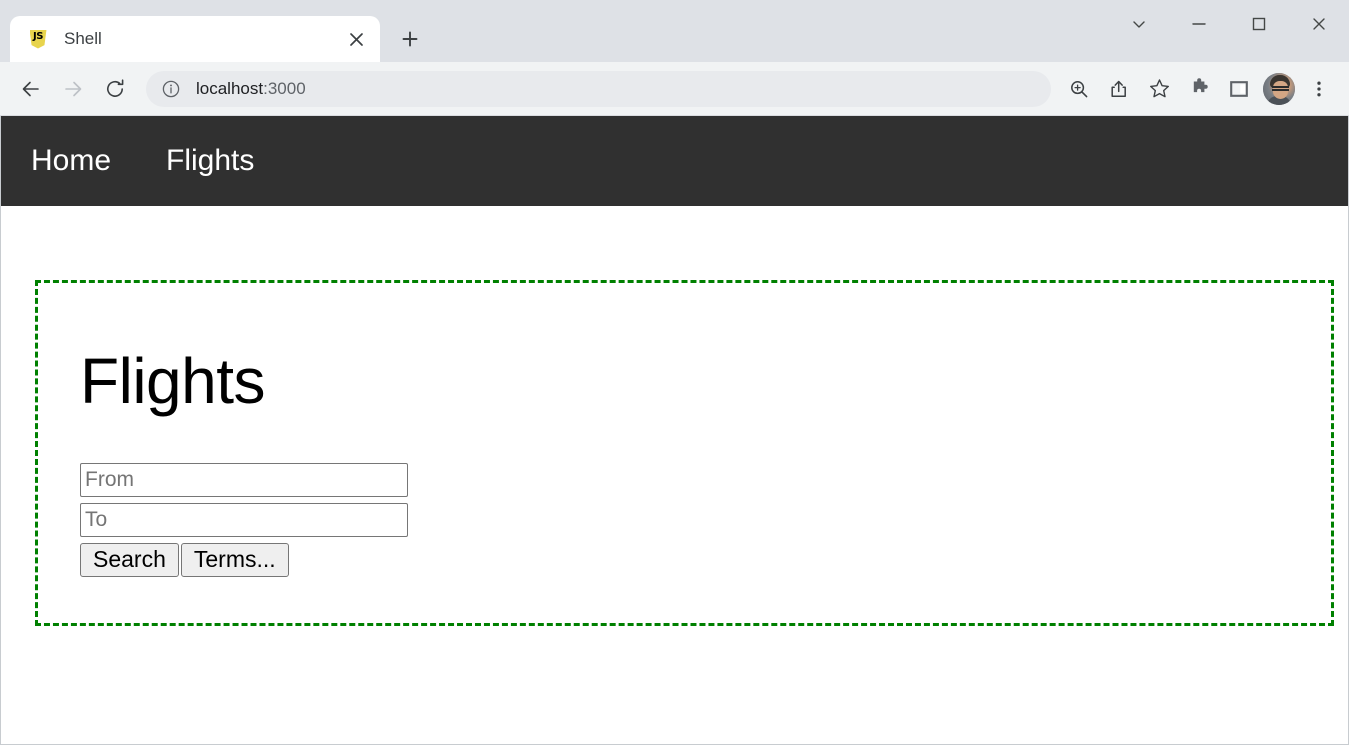 The width and height of the screenshot is (1349, 745). What do you see at coordinates (31, 89) in the screenshot?
I see `back-button` at bounding box center [31, 89].